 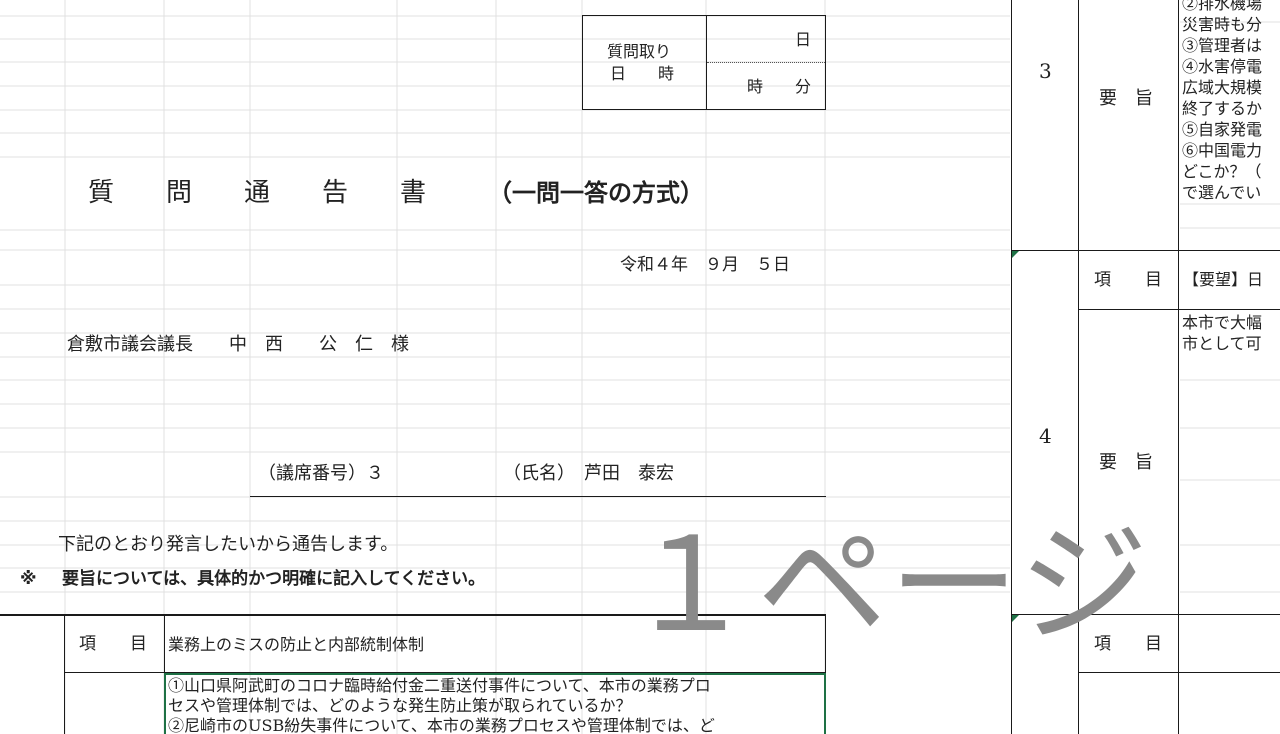 What do you see at coordinates (1179, 672) in the screenshot?
I see `right-row5-item-bottom` at bounding box center [1179, 672].